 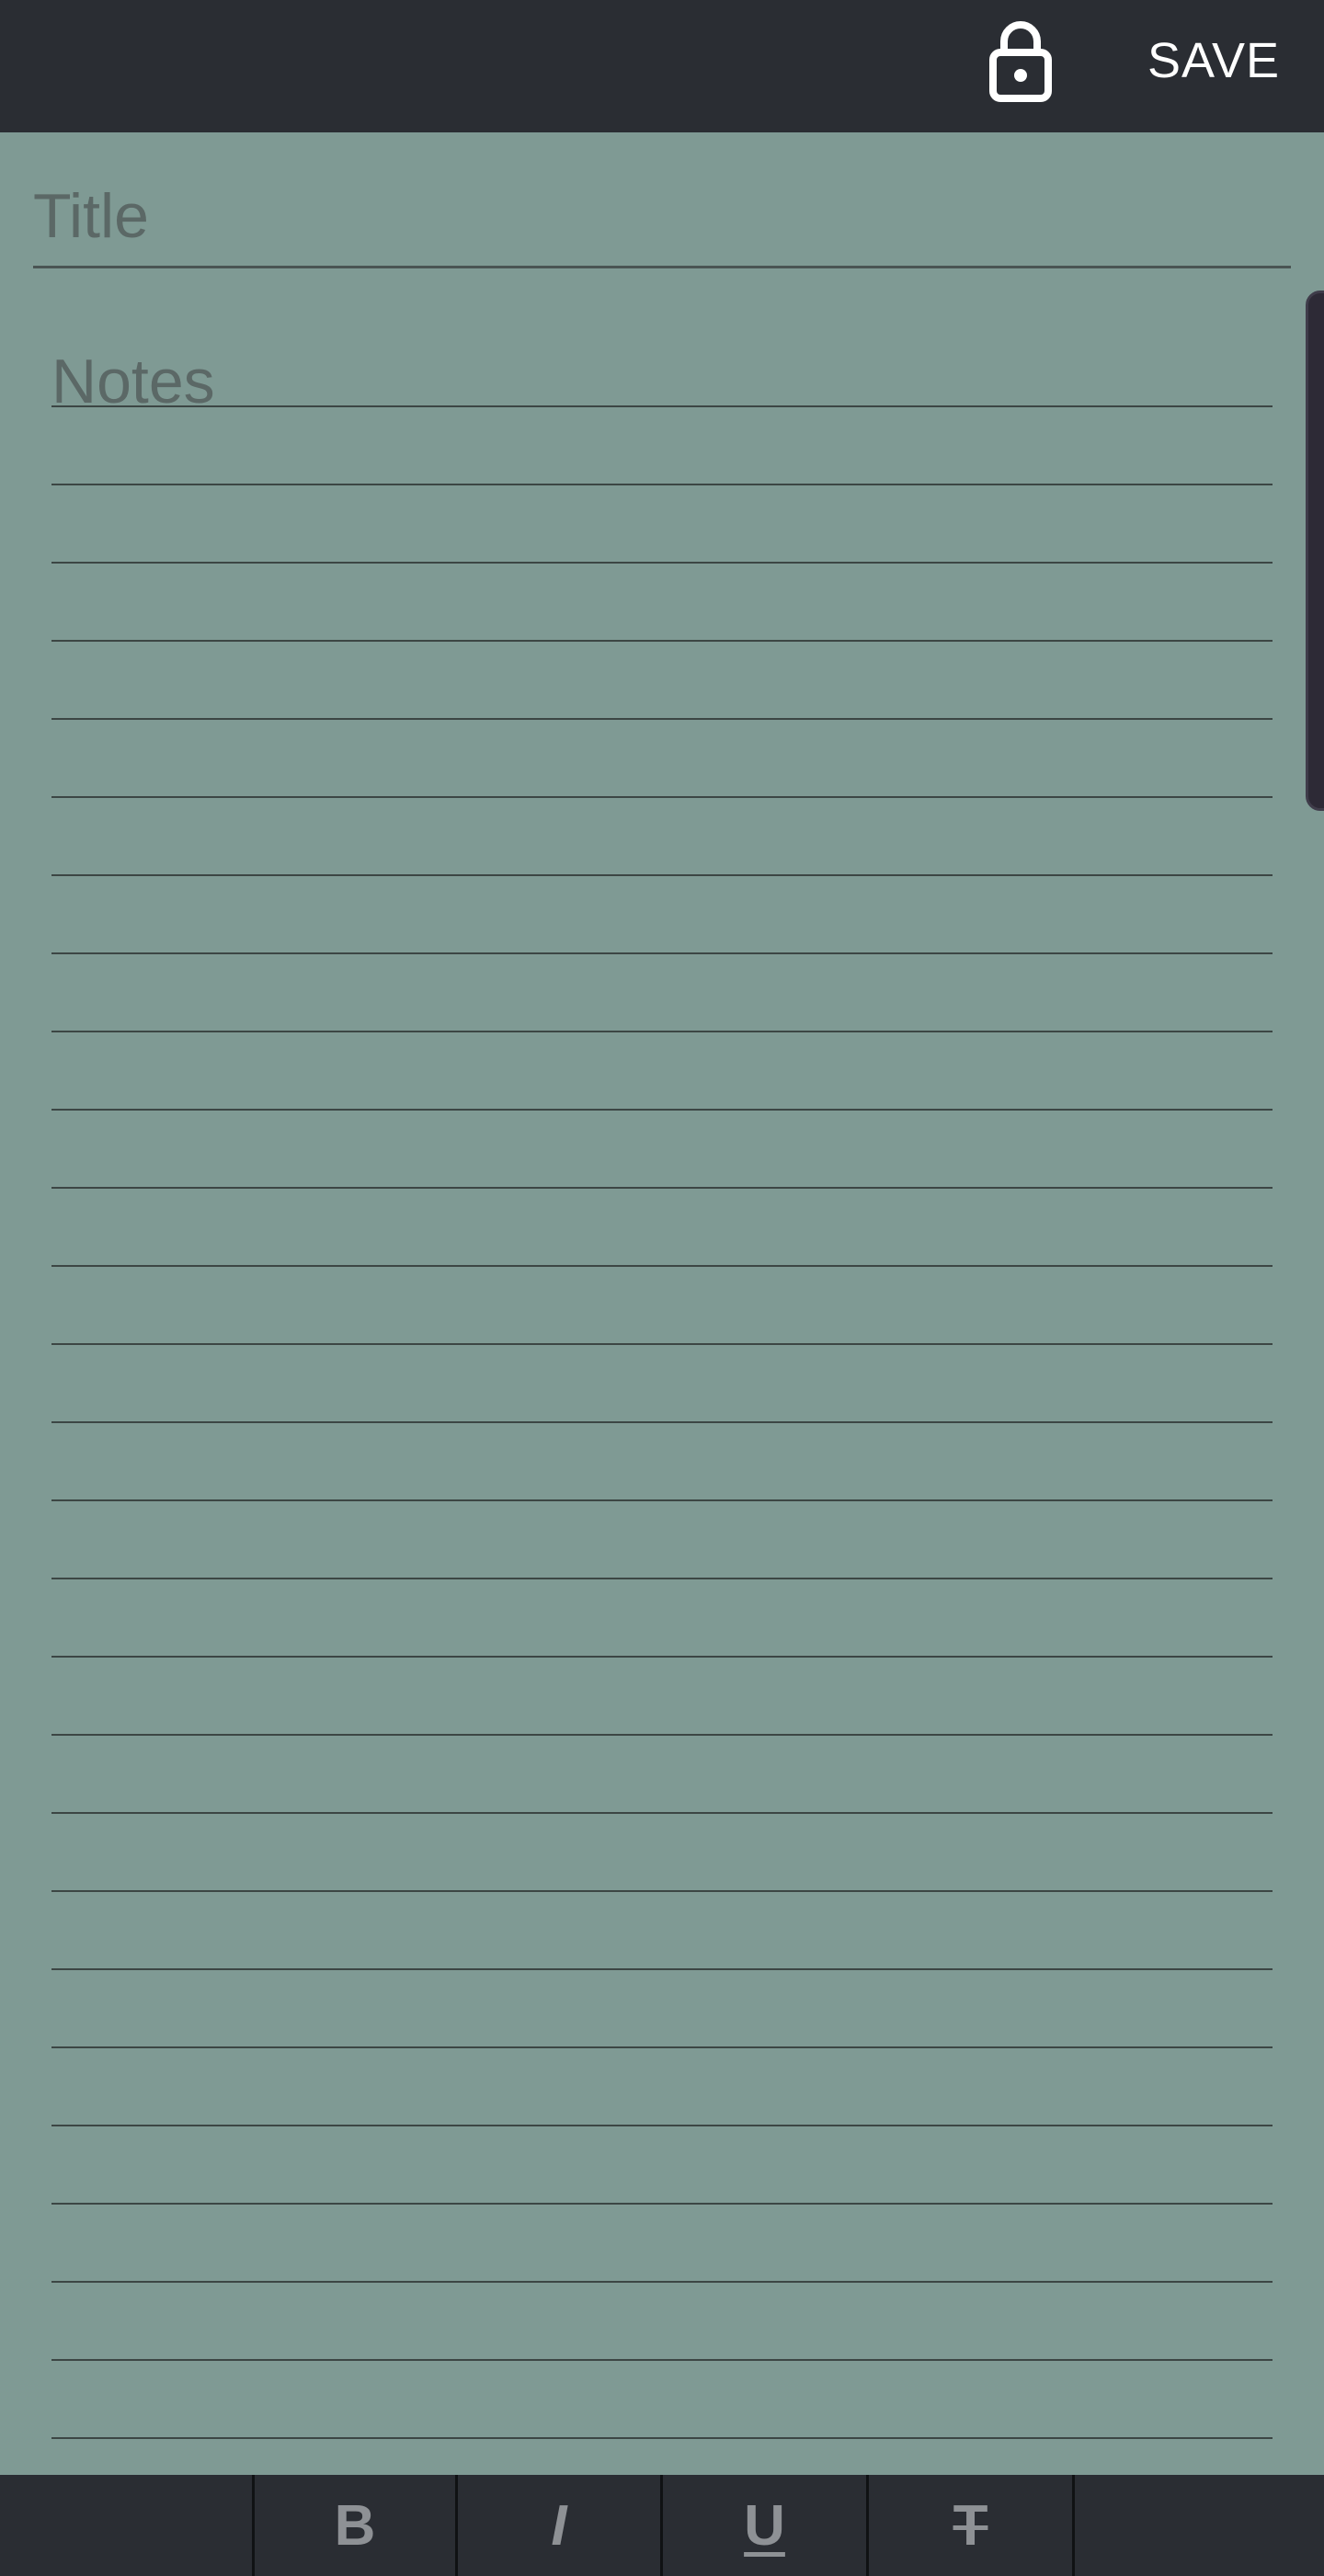 I want to click on bold-button: B, so click(x=355, y=2525).